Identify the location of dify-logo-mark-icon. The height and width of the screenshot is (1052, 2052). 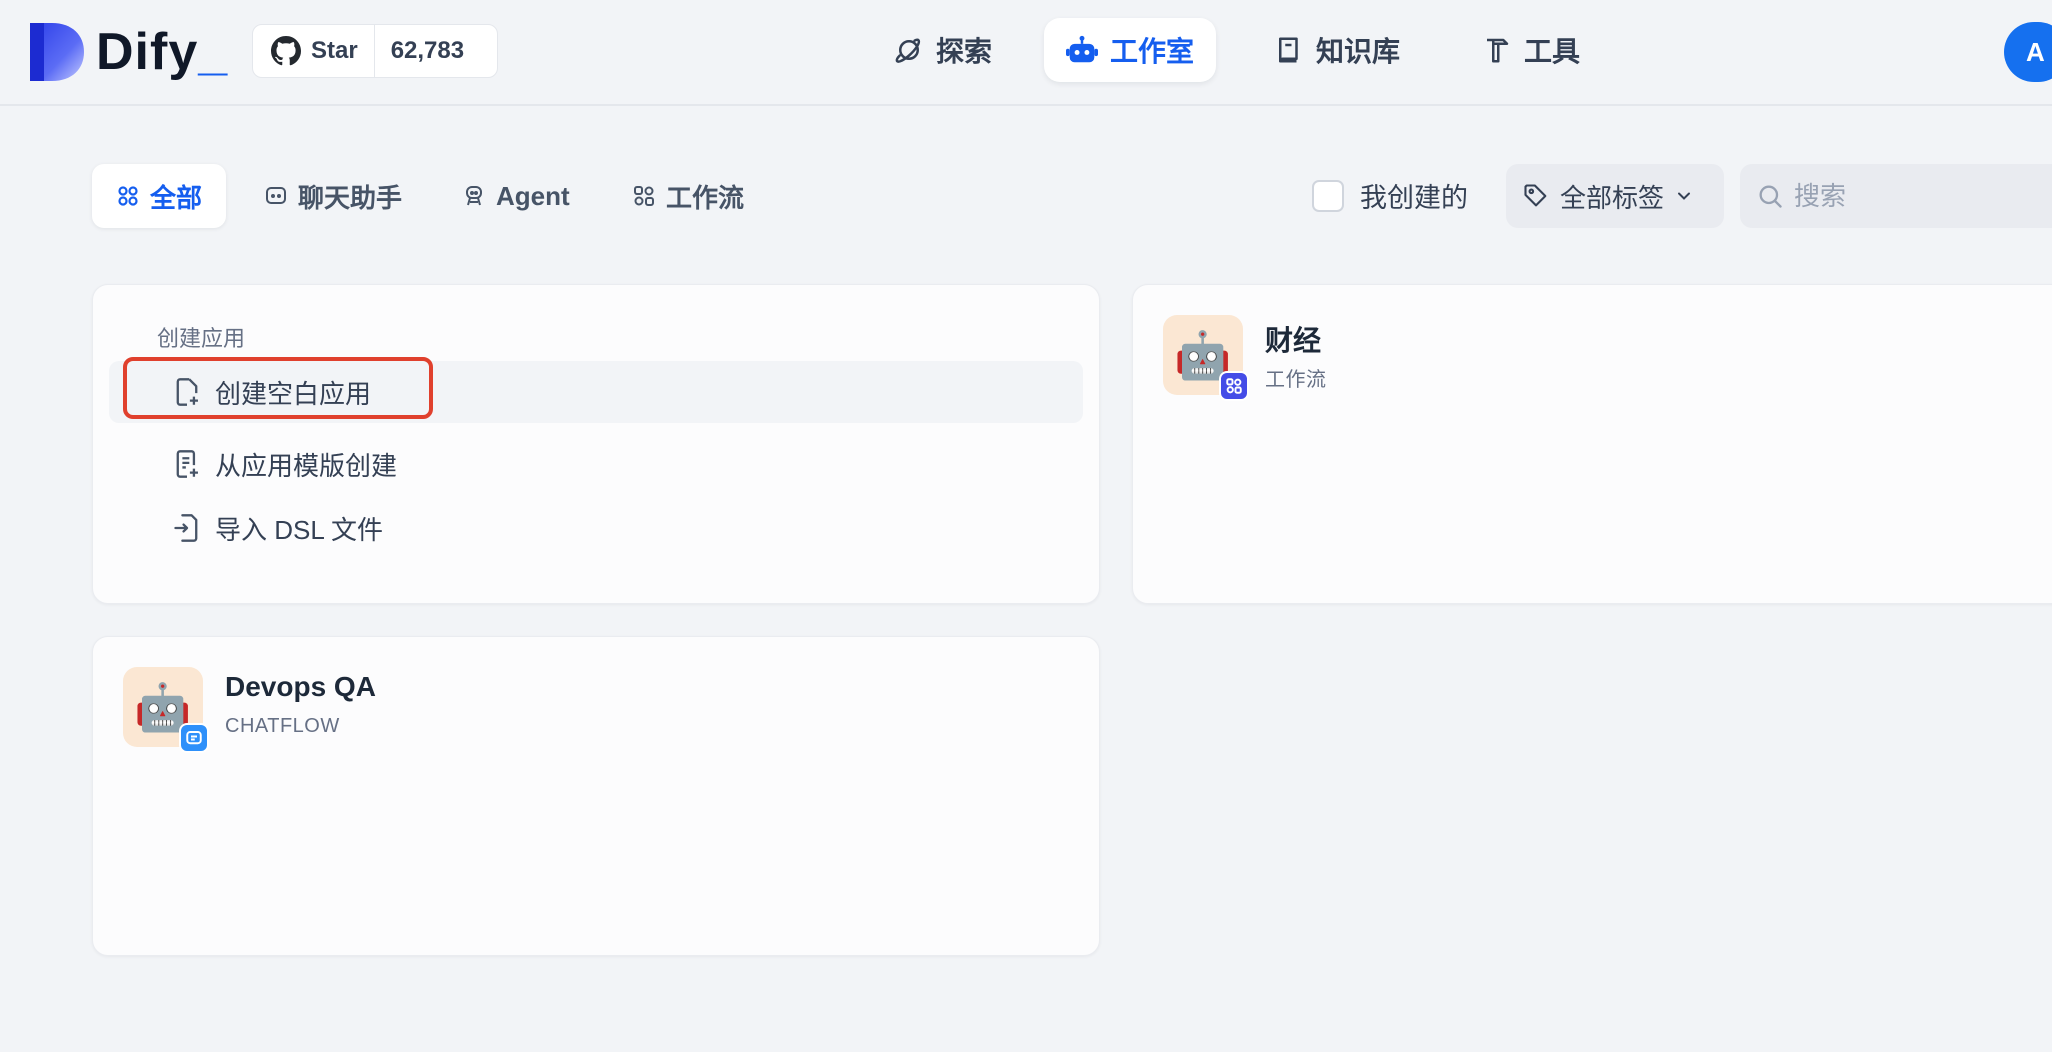
(57, 52).